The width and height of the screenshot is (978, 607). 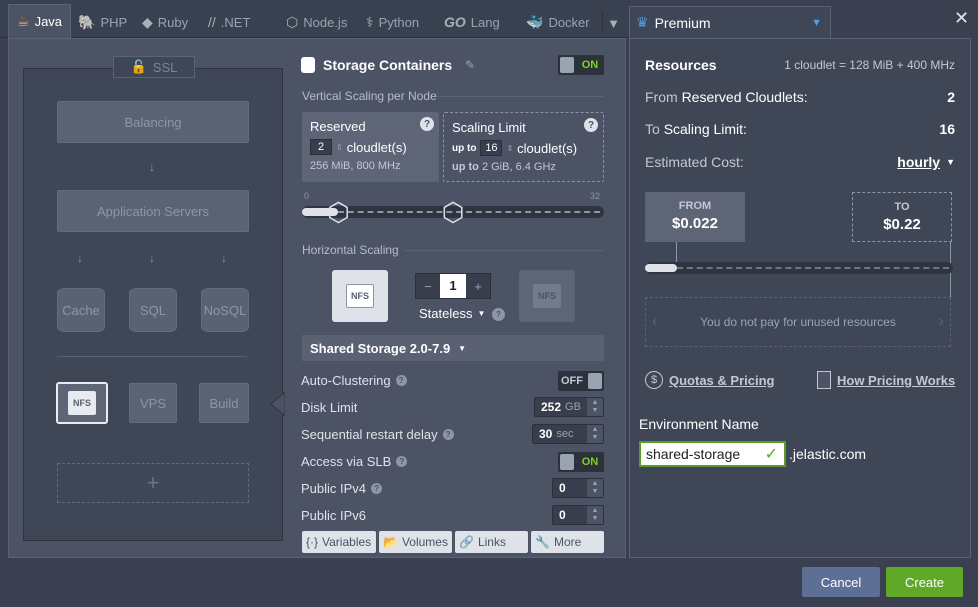 What do you see at coordinates (542, 542) in the screenshot?
I see `wrench-icon: 🔧` at bounding box center [542, 542].